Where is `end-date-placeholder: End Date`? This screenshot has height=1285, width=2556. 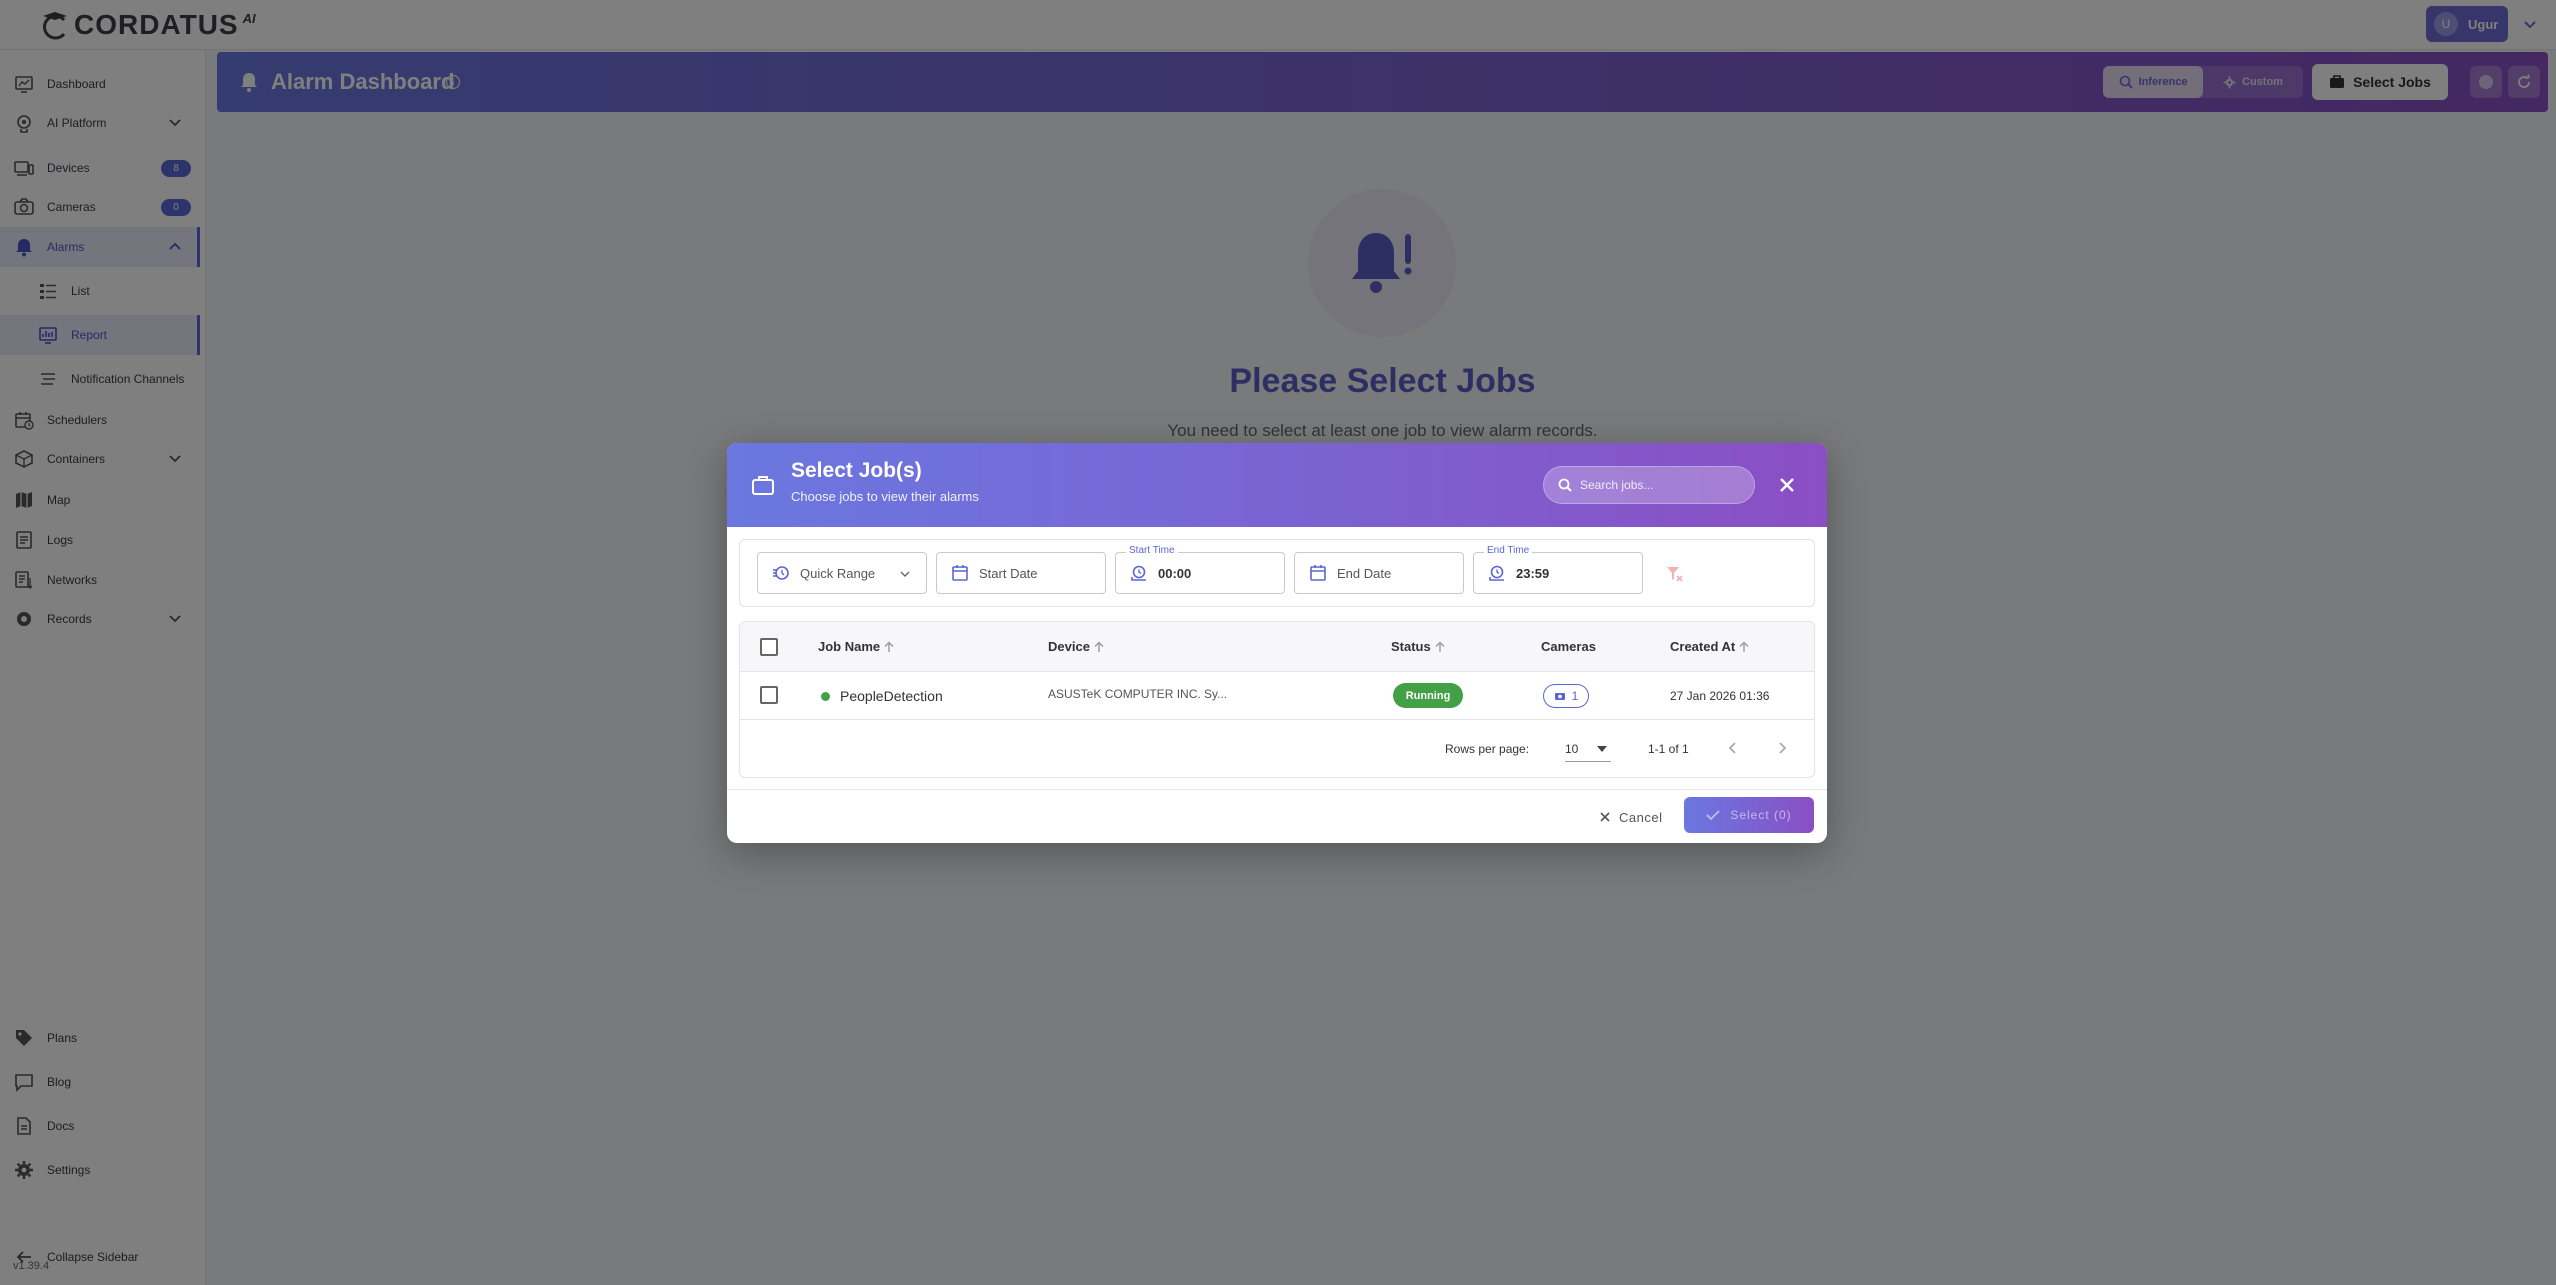 end-date-placeholder: End Date is located at coordinates (1364, 573).